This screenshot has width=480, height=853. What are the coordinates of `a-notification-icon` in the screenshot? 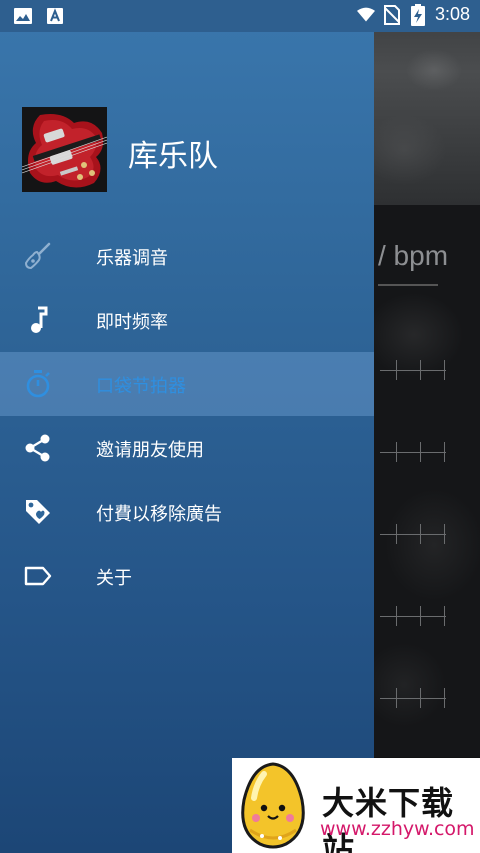 It's located at (55, 16).